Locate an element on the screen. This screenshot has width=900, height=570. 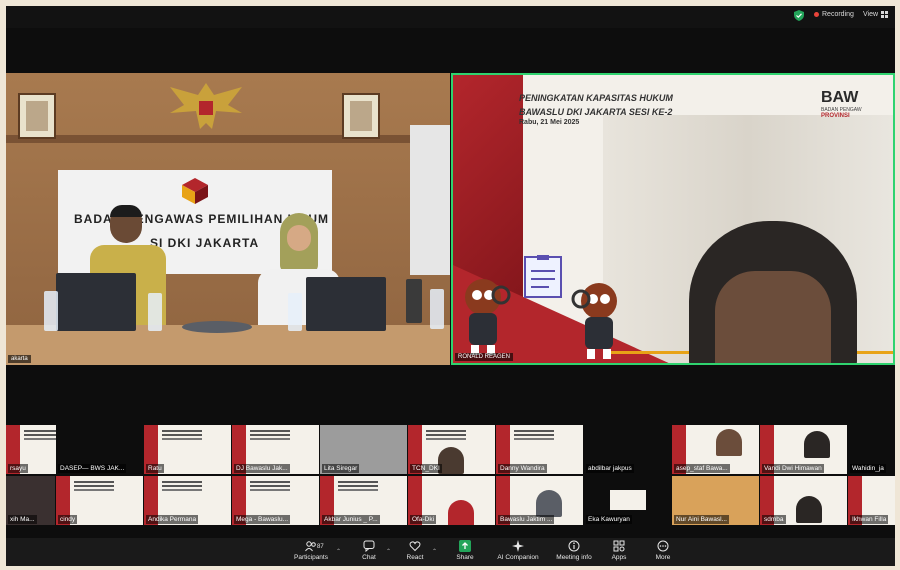
participant-thumb: Ofa-Dki is located at coordinates (451, 500).